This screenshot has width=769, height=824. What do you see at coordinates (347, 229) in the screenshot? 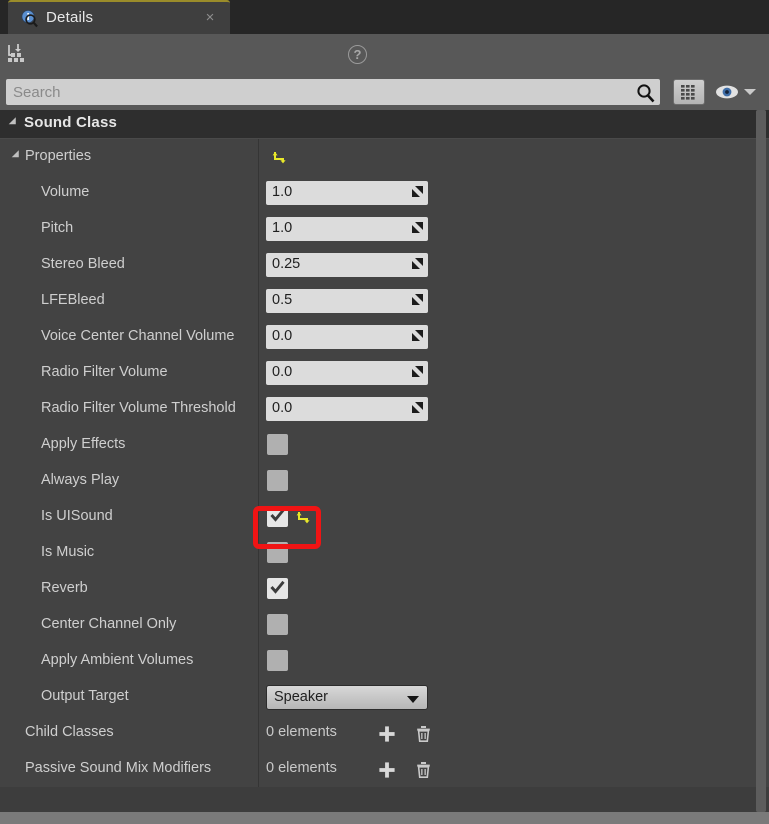
I see `pitch-input: 1.0` at bounding box center [347, 229].